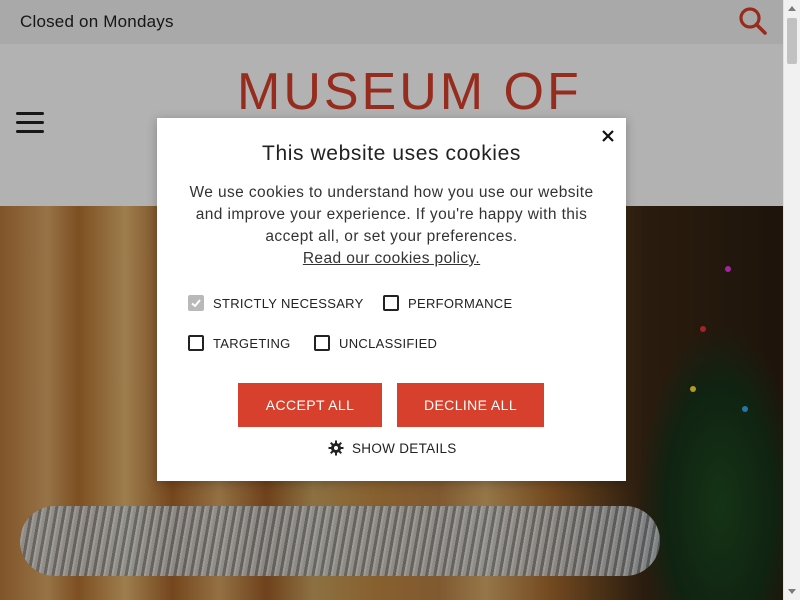 The height and width of the screenshot is (600, 800). Describe the element at coordinates (252, 343) in the screenshot. I see `option-label: TARGETING` at that location.